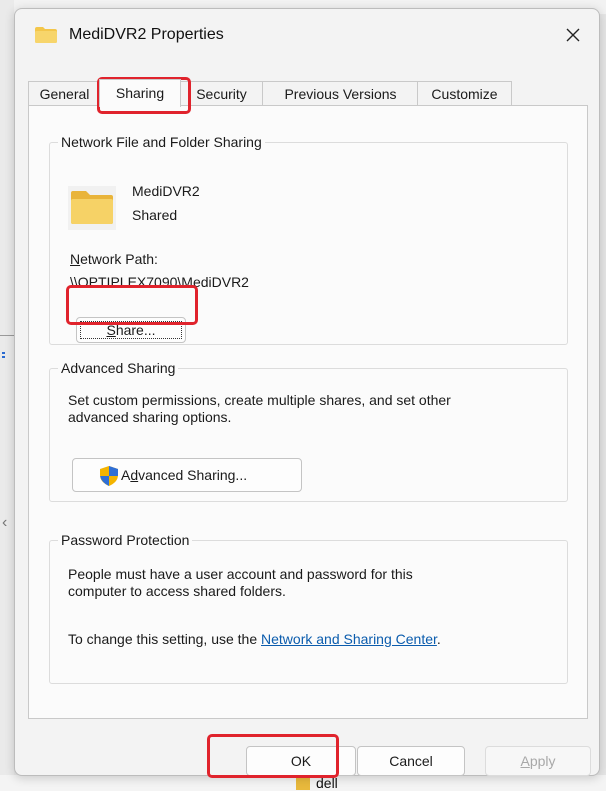  What do you see at coordinates (109, 476) in the screenshot?
I see `shield-icon` at bounding box center [109, 476].